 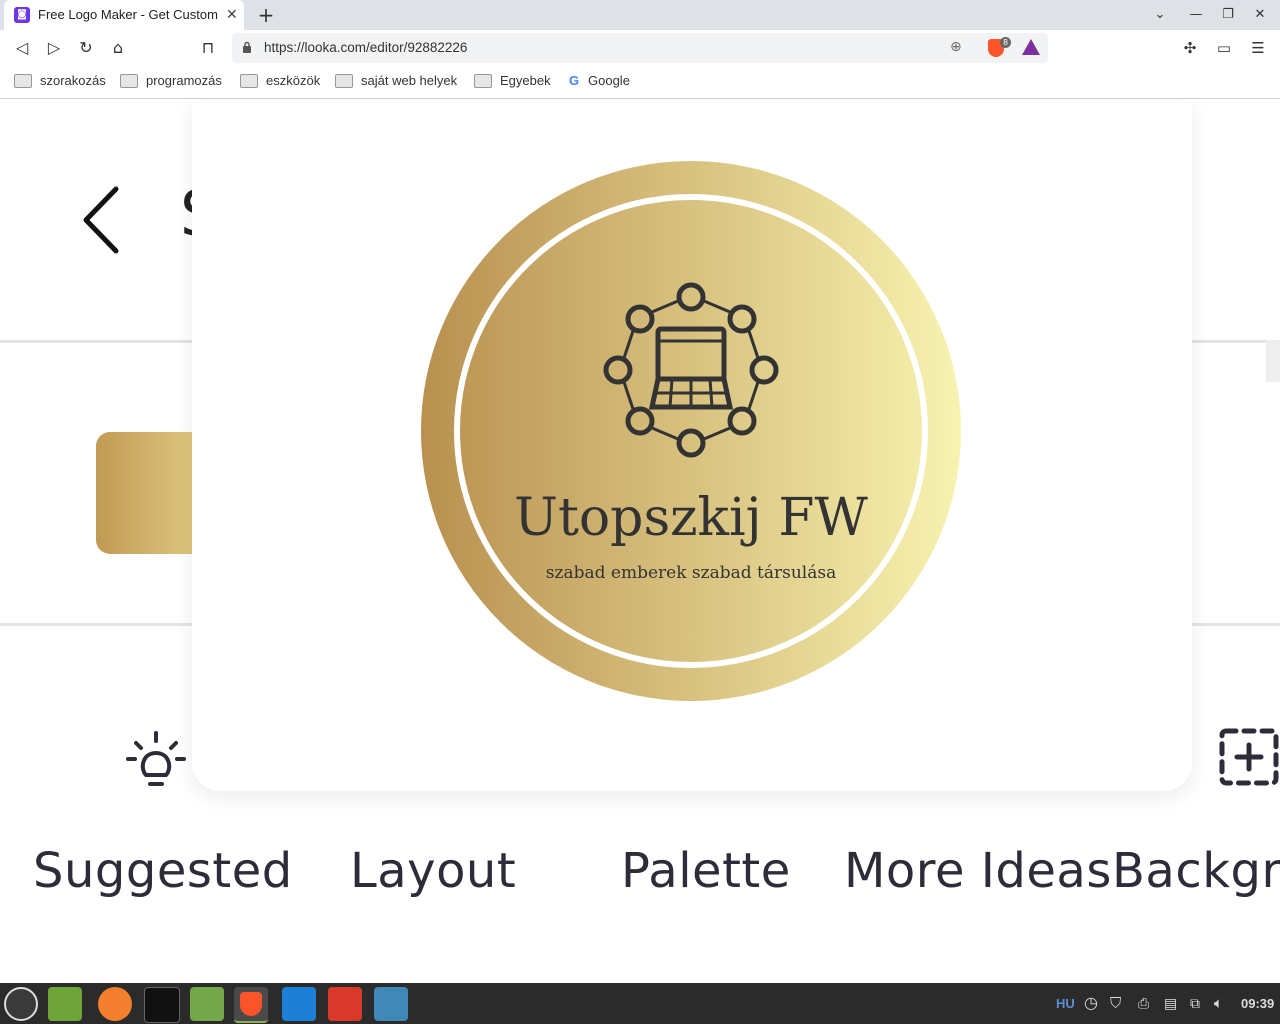 What do you see at coordinates (22, 48) in the screenshot?
I see `back-button: ◁` at bounding box center [22, 48].